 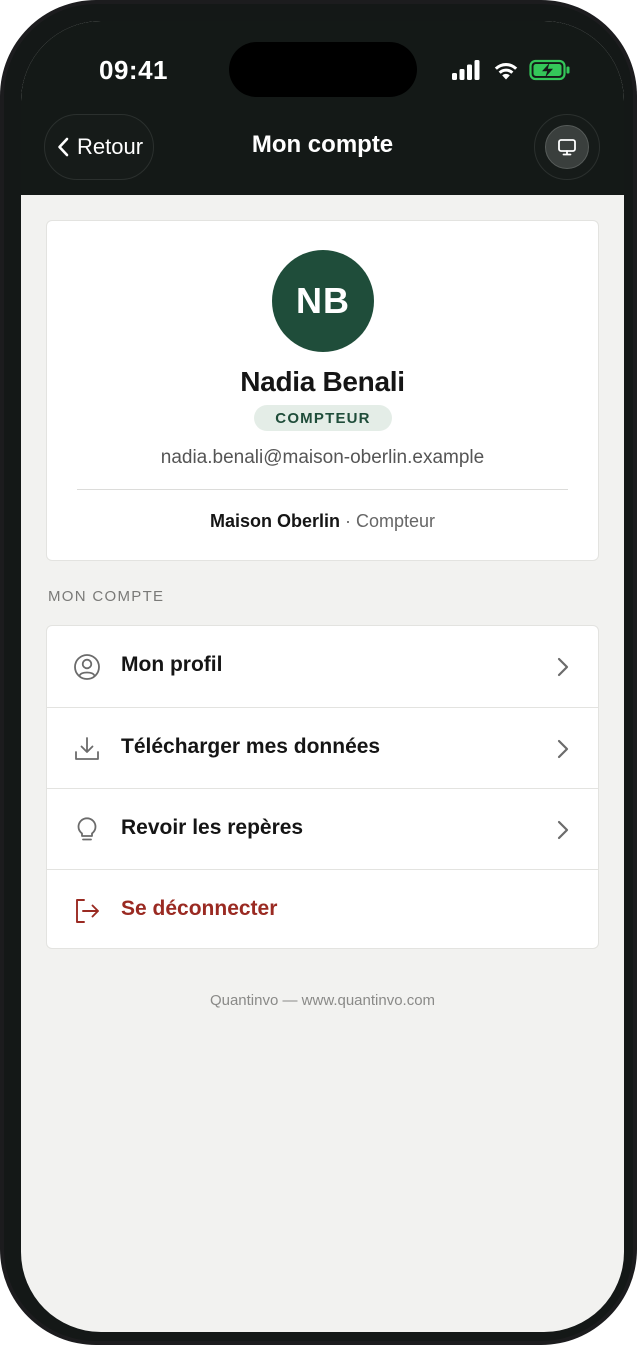 What do you see at coordinates (322, 381) in the screenshot?
I see `user-name: Nadia Benali` at bounding box center [322, 381].